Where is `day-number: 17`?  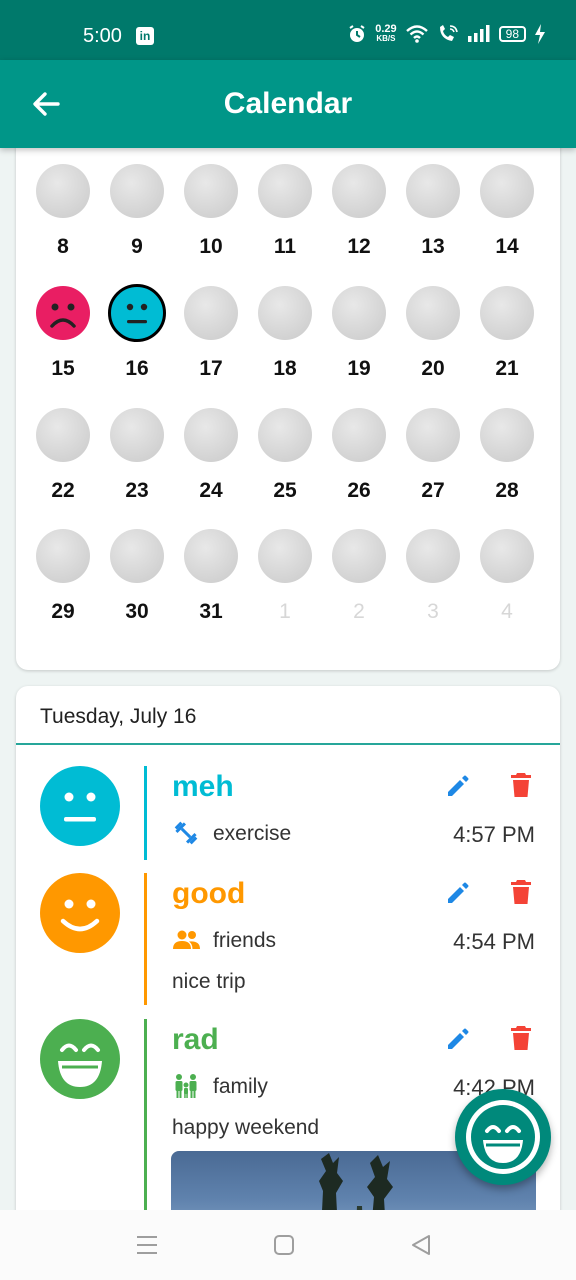
day-number: 17 is located at coordinates (211, 368).